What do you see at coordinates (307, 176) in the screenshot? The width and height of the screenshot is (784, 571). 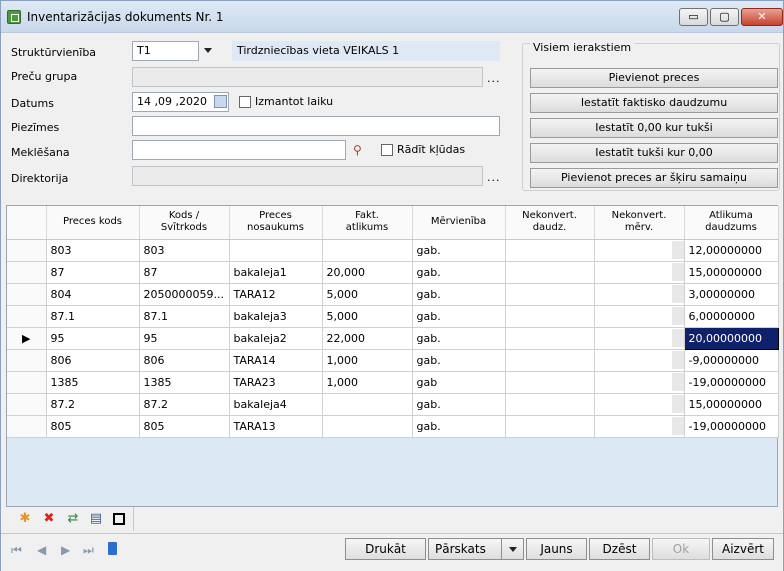 I see `direktorija-input` at bounding box center [307, 176].